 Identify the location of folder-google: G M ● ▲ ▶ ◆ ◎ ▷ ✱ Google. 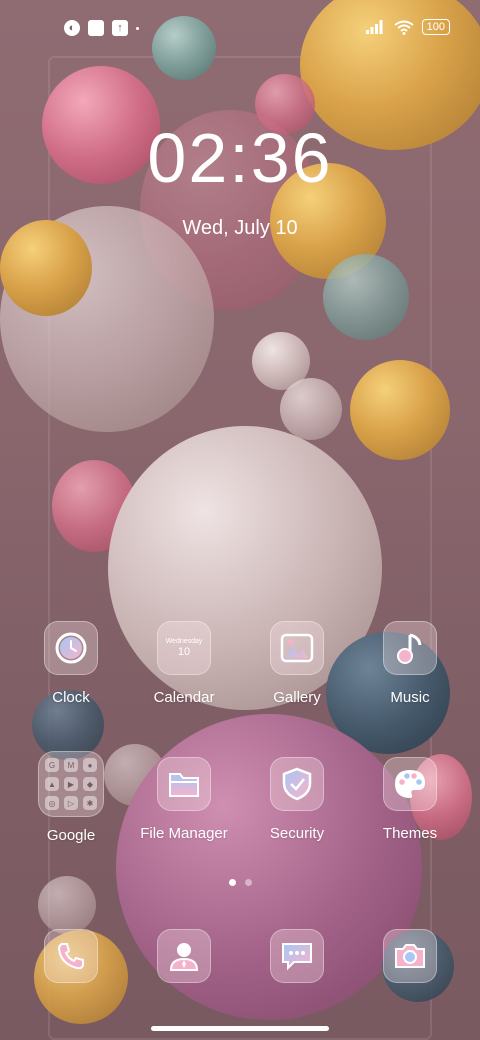
(71, 797).